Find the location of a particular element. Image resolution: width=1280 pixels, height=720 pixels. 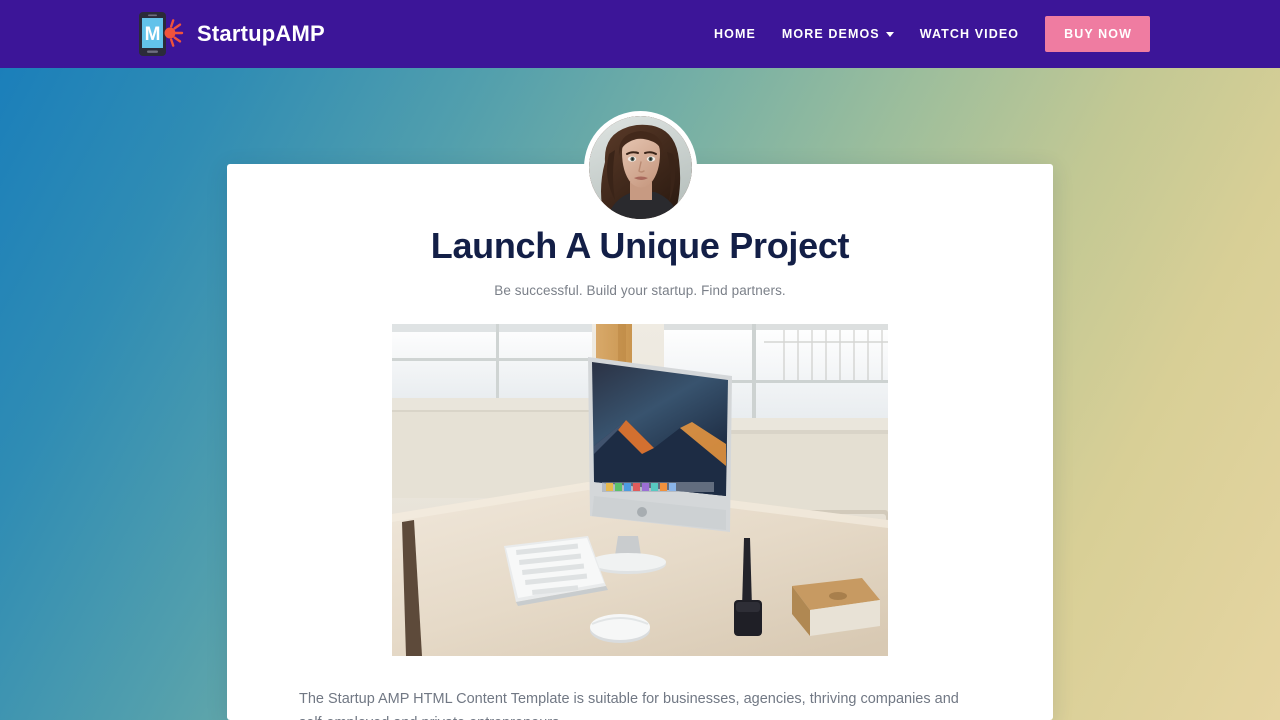

chevron-down-icon is located at coordinates (889, 34).